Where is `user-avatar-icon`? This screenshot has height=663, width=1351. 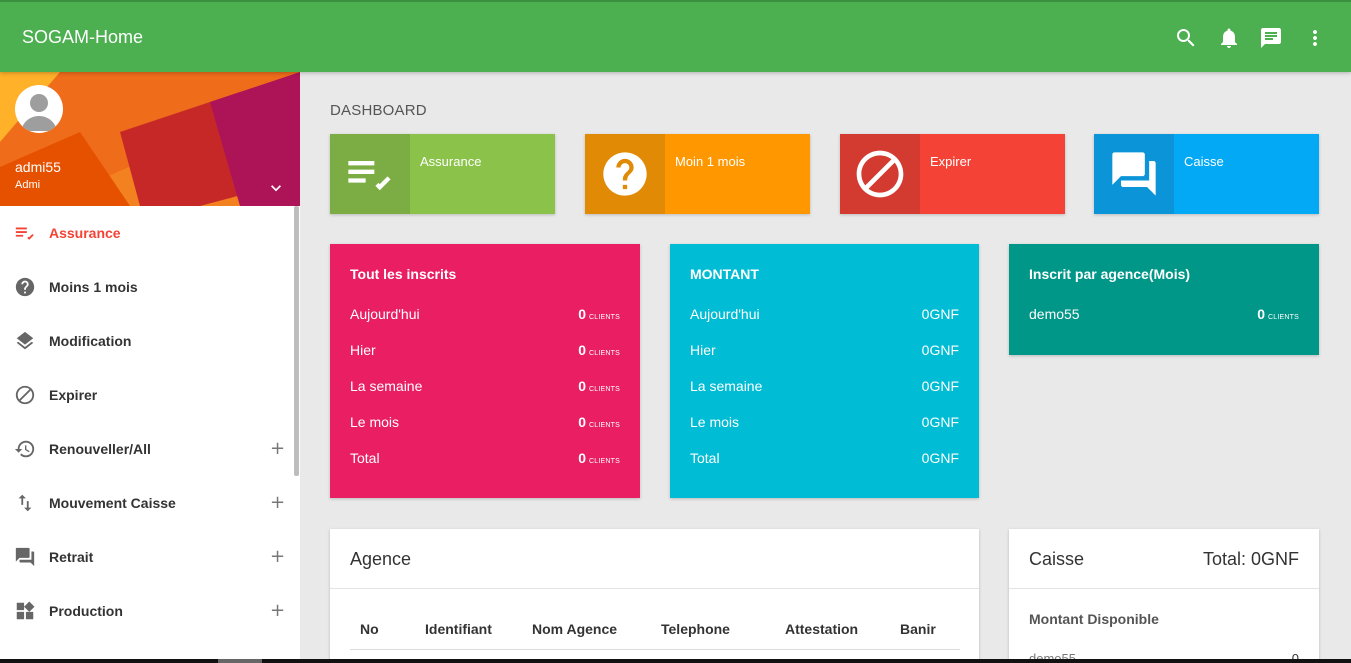
user-avatar-icon is located at coordinates (39, 112).